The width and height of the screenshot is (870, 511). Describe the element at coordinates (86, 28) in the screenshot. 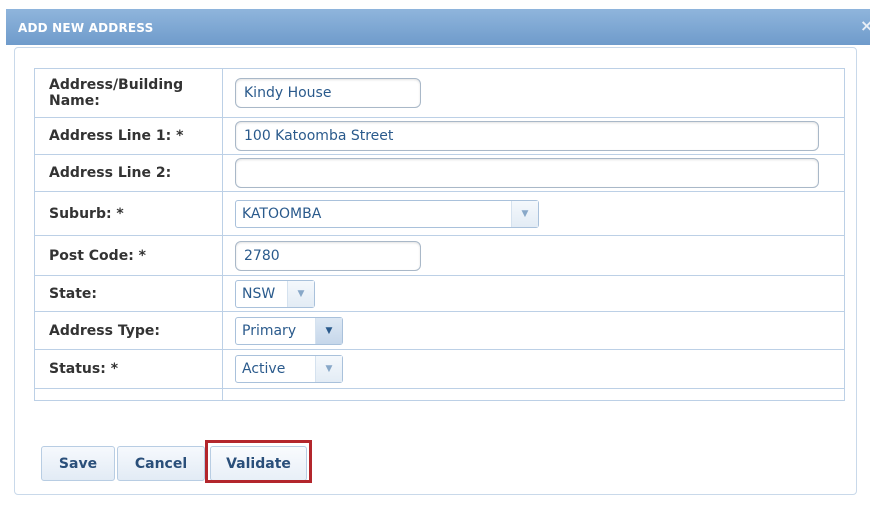

I see `dialog-title: ADD NEW ADDRESS` at that location.